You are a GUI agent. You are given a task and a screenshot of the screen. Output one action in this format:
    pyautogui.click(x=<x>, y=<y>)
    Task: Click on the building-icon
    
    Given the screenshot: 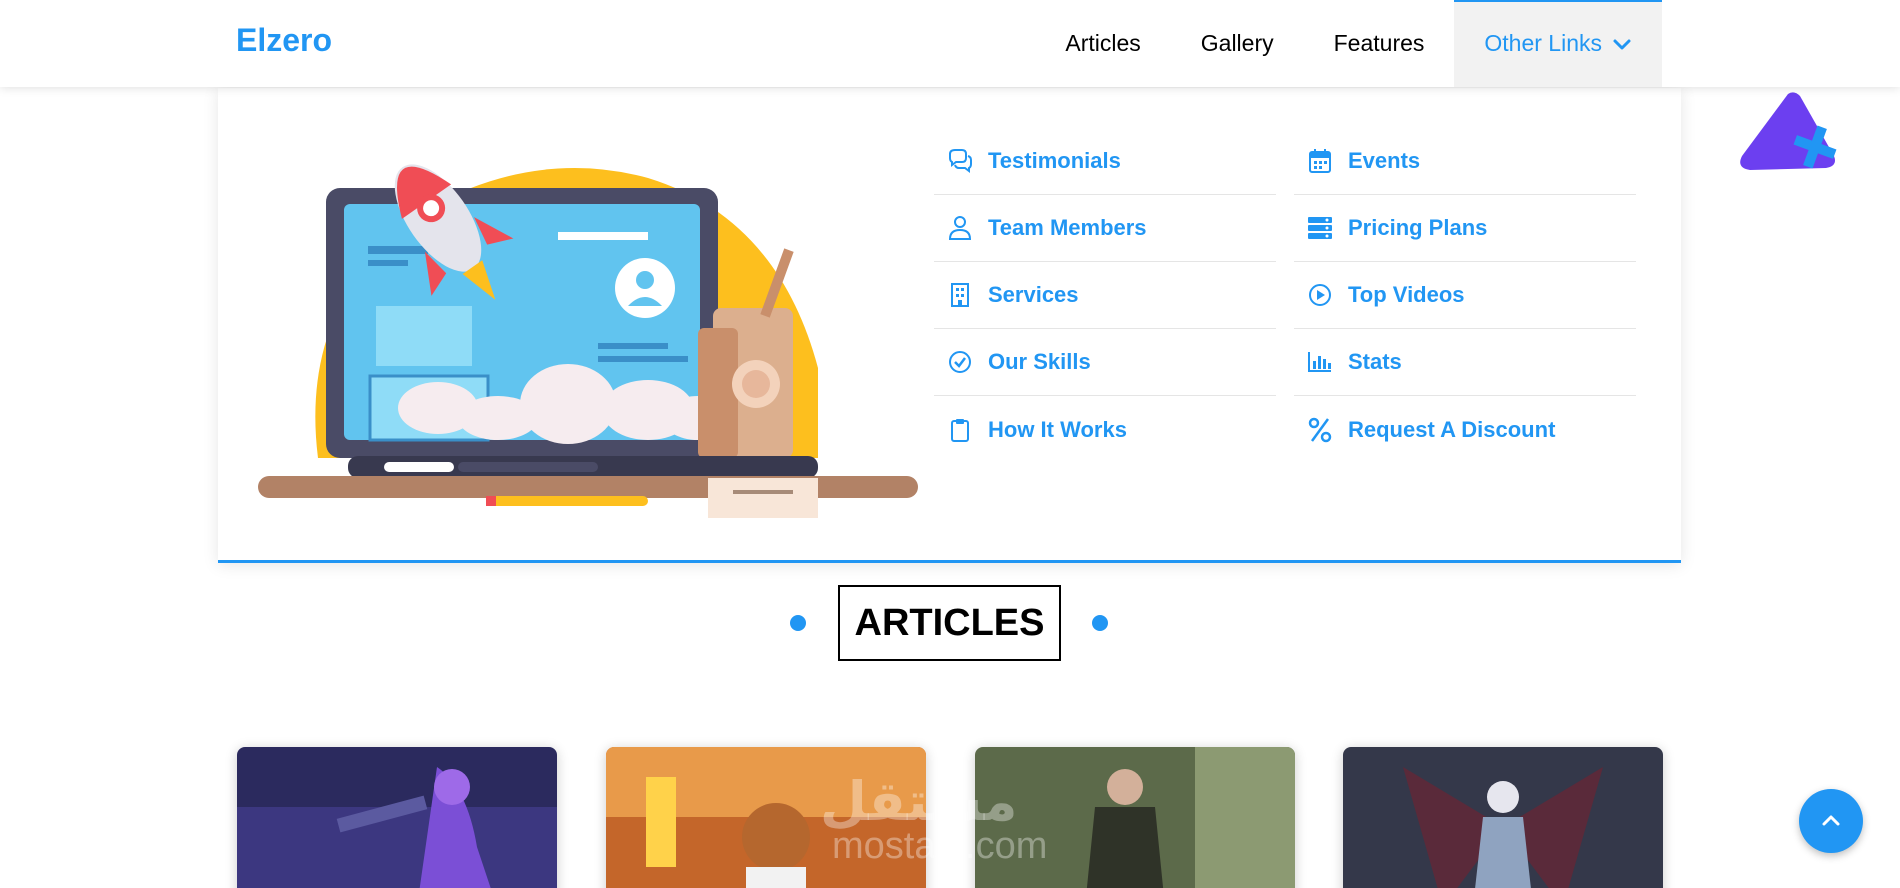 What is the action you would take?
    pyautogui.click(x=960, y=295)
    